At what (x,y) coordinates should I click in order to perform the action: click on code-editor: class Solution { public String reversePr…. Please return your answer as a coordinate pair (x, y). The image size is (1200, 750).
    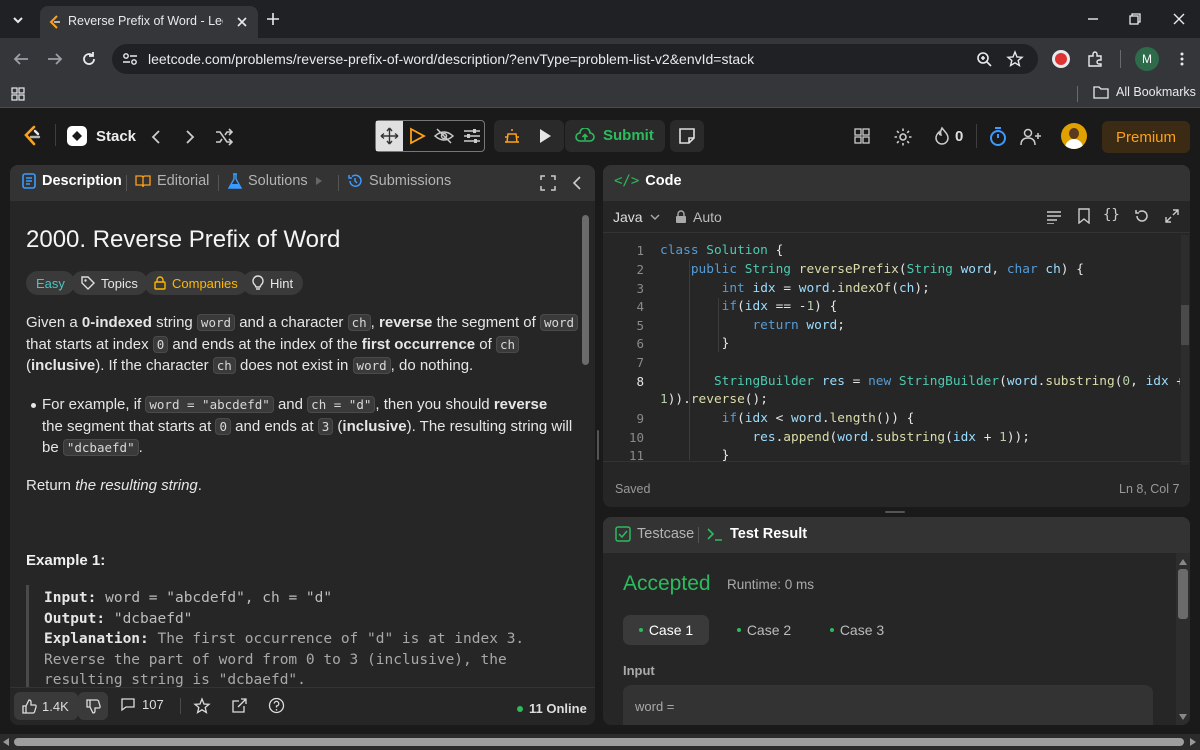
    Looking at the image, I should click on (920, 353).